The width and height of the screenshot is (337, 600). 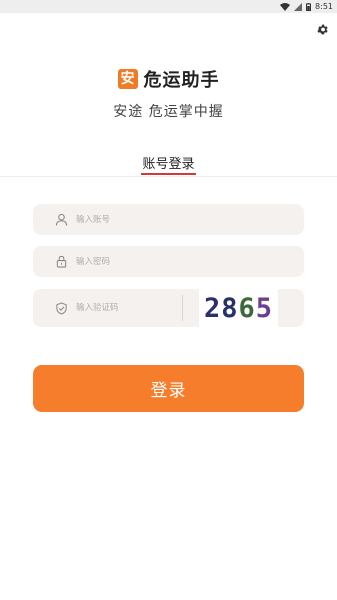 I want to click on captcha-field: 2865, so click(x=168, y=308).